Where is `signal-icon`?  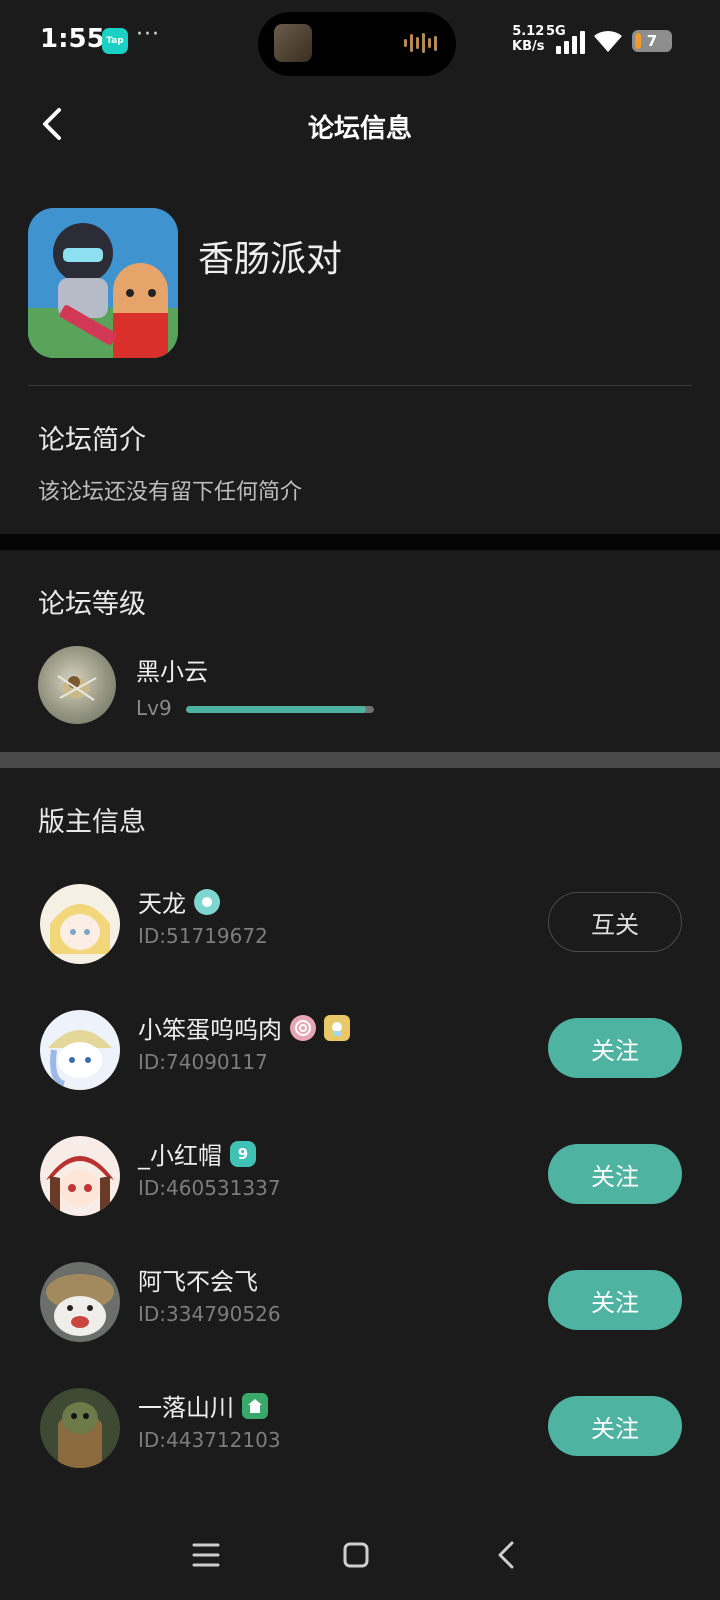 signal-icon is located at coordinates (571, 41).